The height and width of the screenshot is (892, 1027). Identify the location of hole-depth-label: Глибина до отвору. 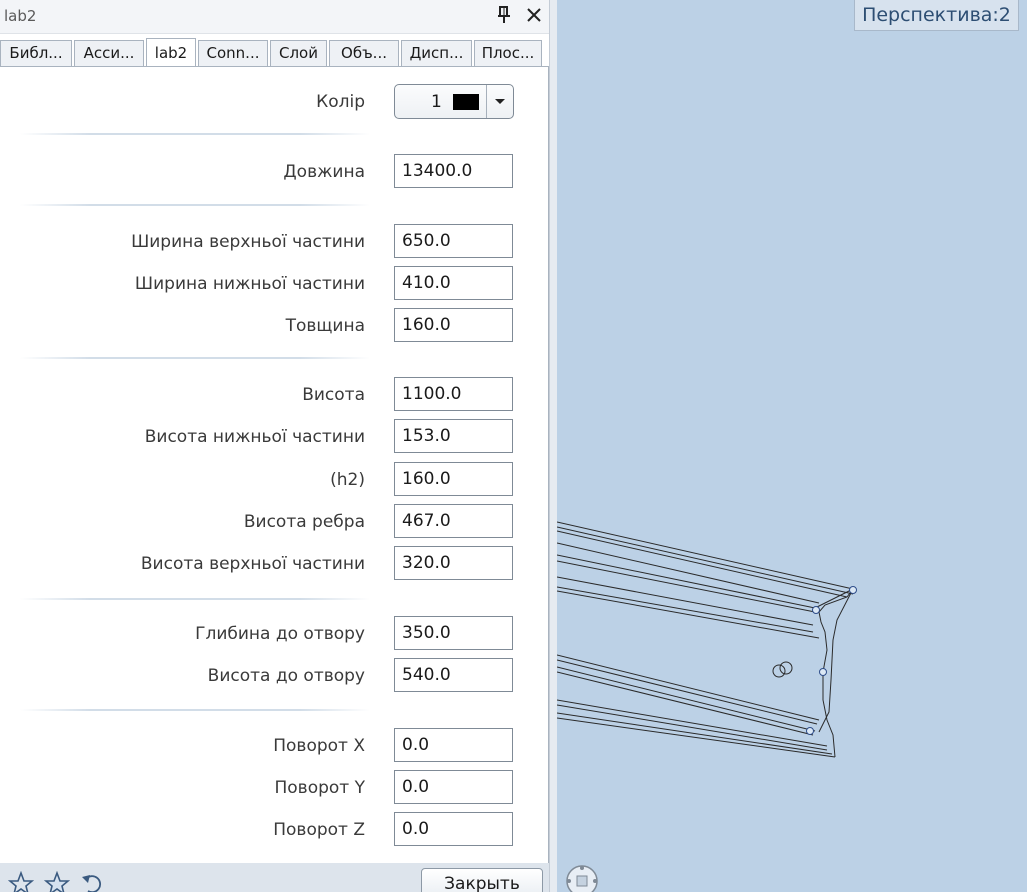
(280, 634).